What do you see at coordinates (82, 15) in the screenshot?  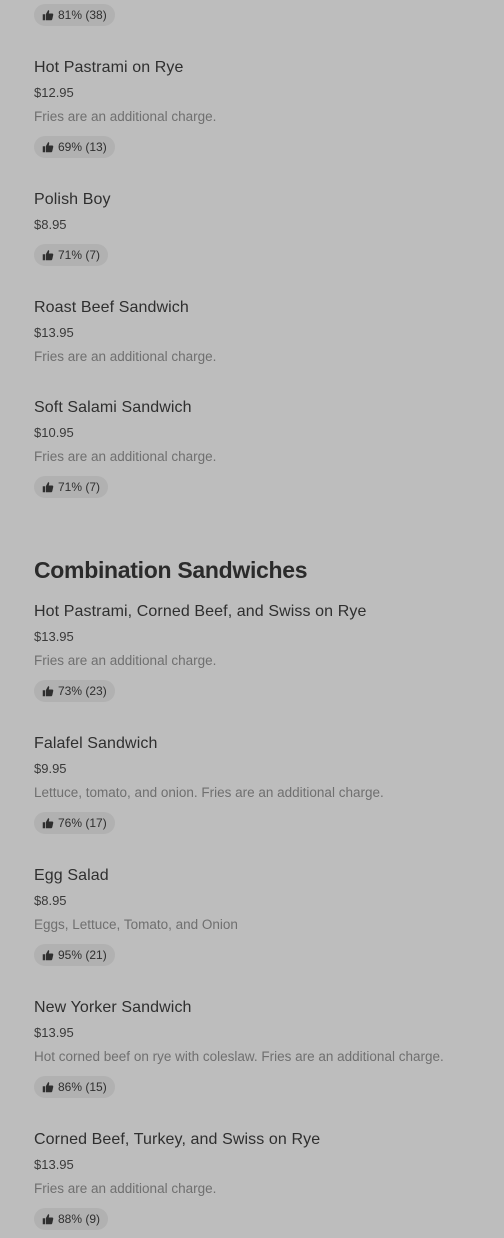 I see `rating-text: 81% (38)` at bounding box center [82, 15].